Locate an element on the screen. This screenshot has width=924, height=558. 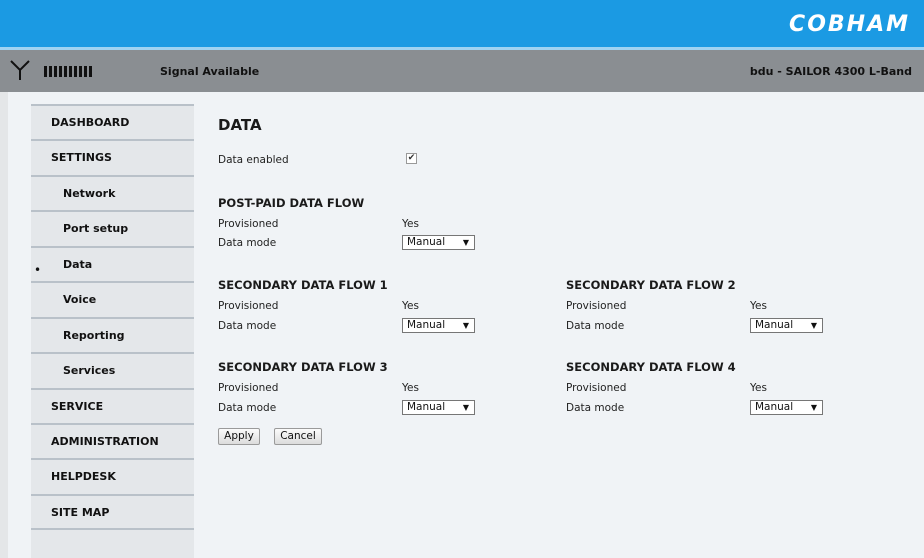
cancel-button: Cancel is located at coordinates (298, 436).